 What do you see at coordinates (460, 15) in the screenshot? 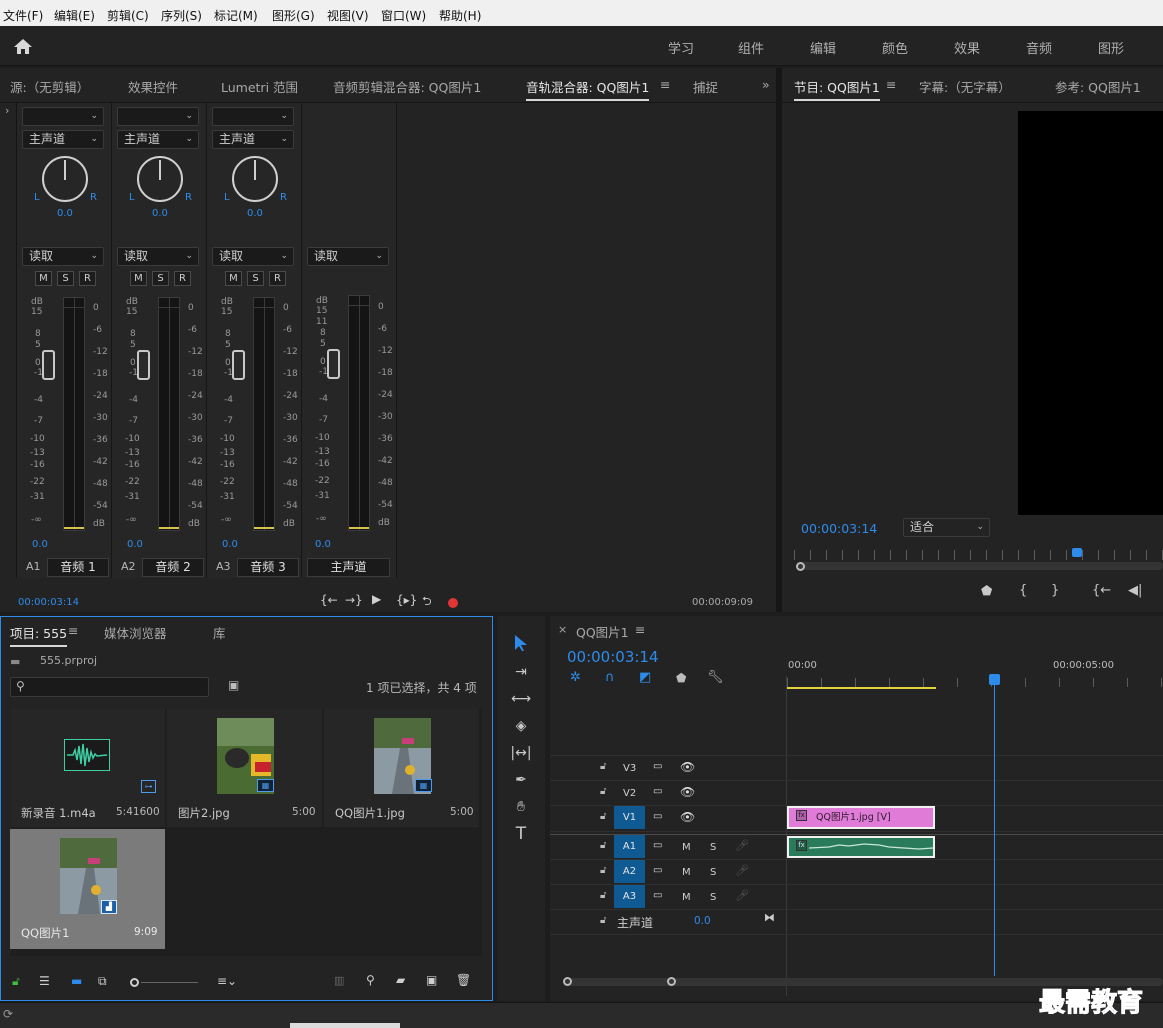
I see `menu-help: 帮助(H)` at bounding box center [460, 15].